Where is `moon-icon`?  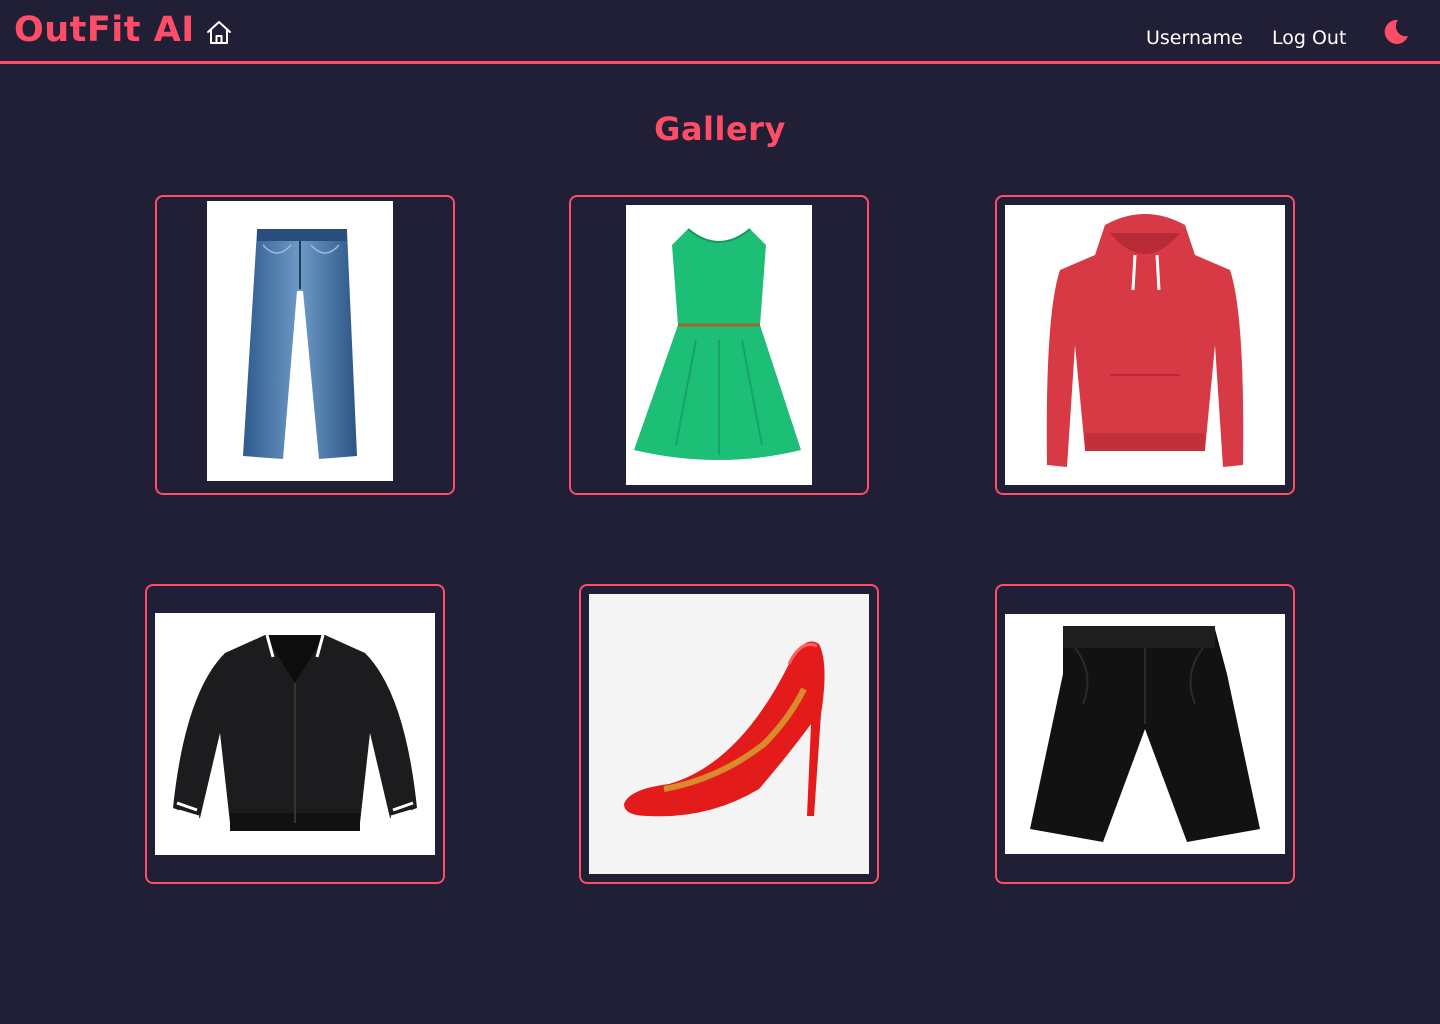
moon-icon is located at coordinates (1395, 32).